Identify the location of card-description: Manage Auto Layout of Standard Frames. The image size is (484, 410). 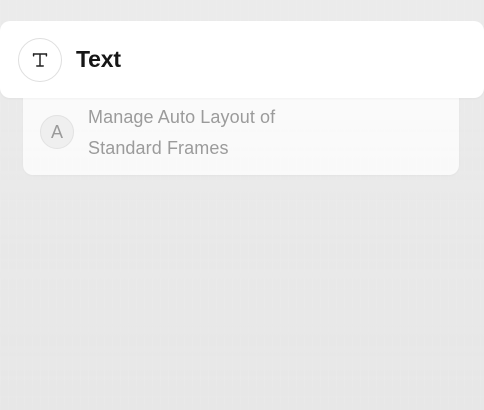
(182, 132).